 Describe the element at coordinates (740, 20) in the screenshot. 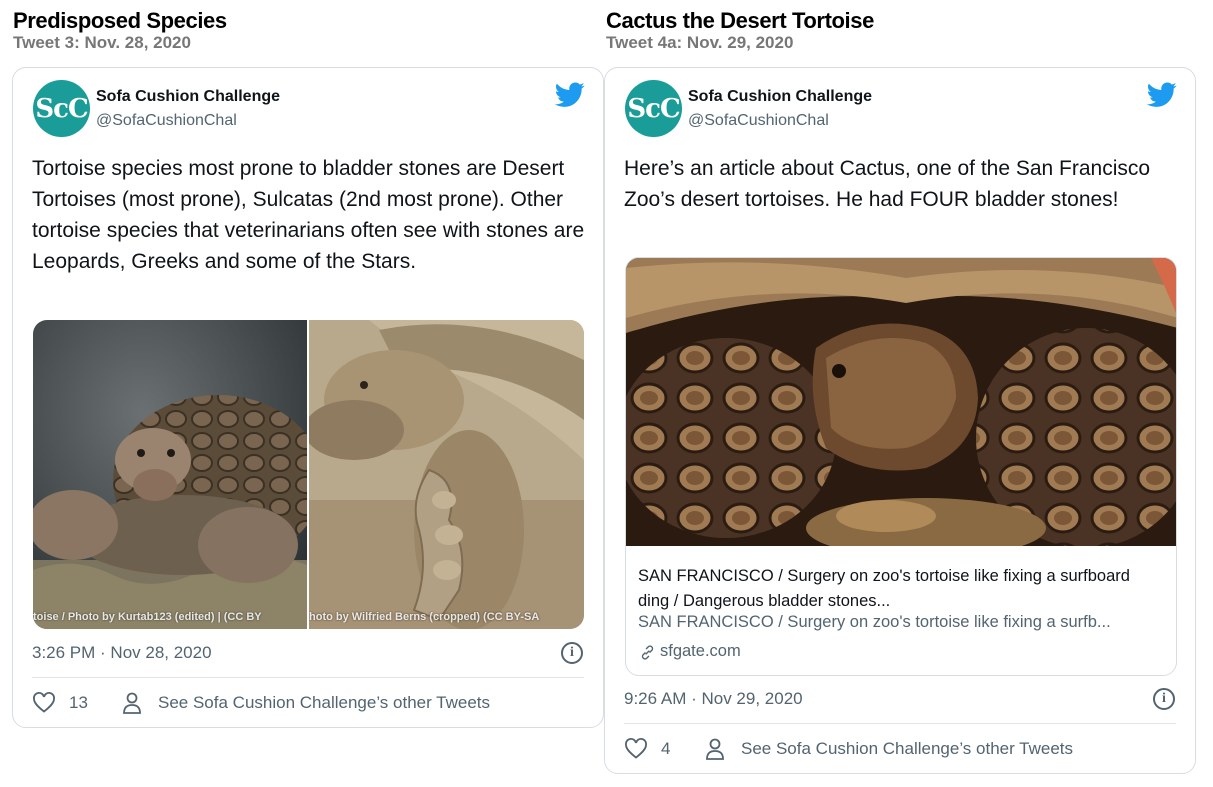

I see `right-section-title: Cactus the Desert Tortoise` at that location.